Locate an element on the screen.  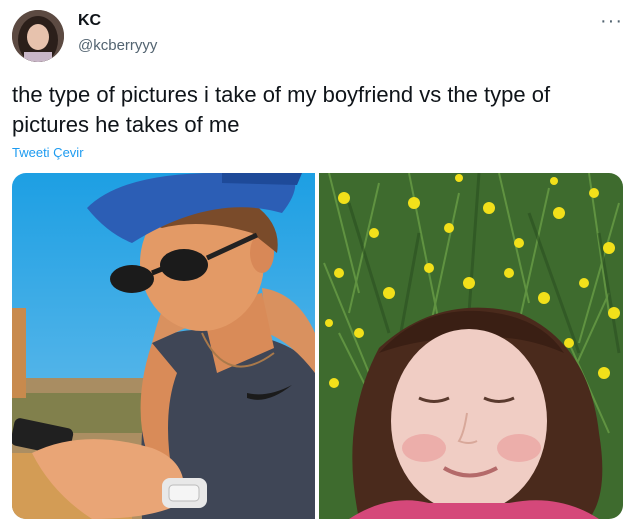
author-handle: @kcberryyy is located at coordinates (117, 45).